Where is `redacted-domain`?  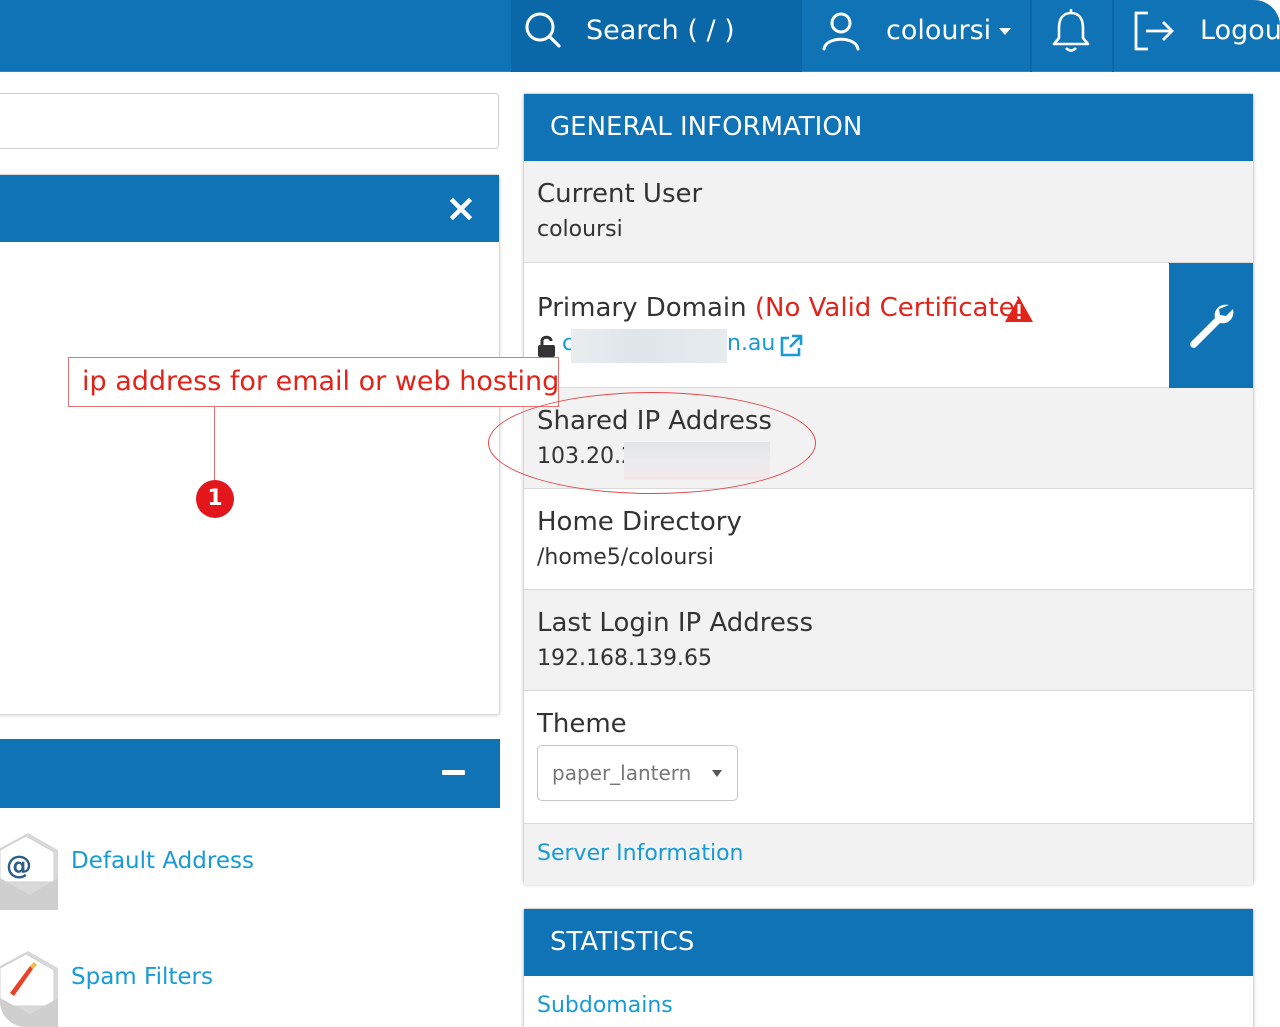 redacted-domain is located at coordinates (649, 346).